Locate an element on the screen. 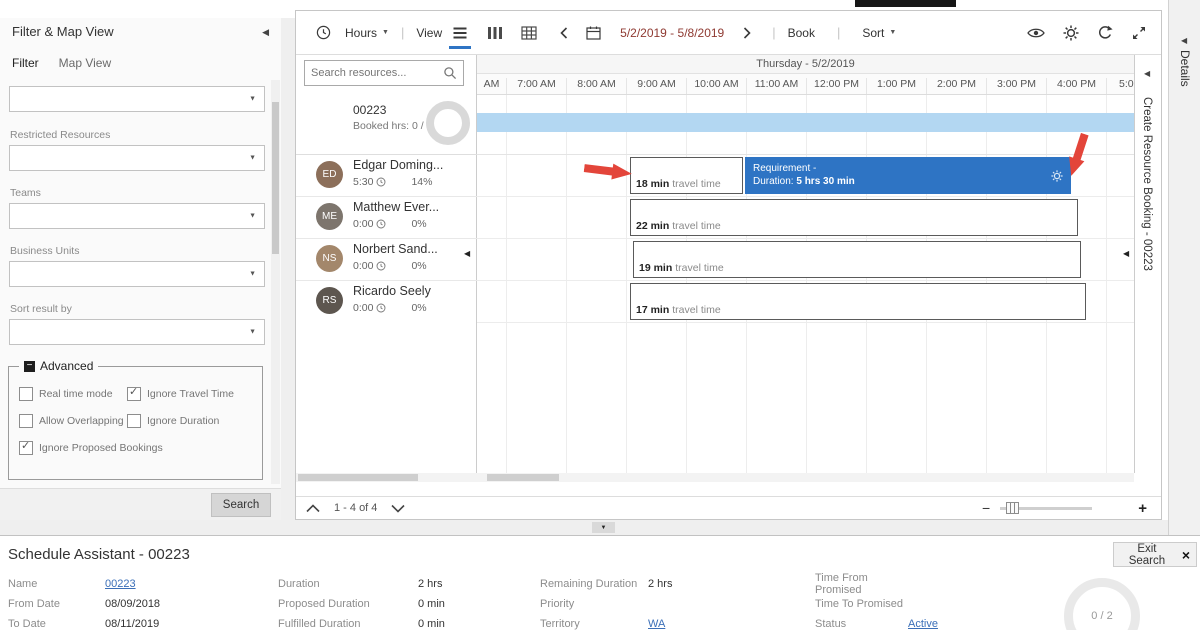 The height and width of the screenshot is (630, 1200). advanced-legend: Advanced is located at coordinates (59, 366).